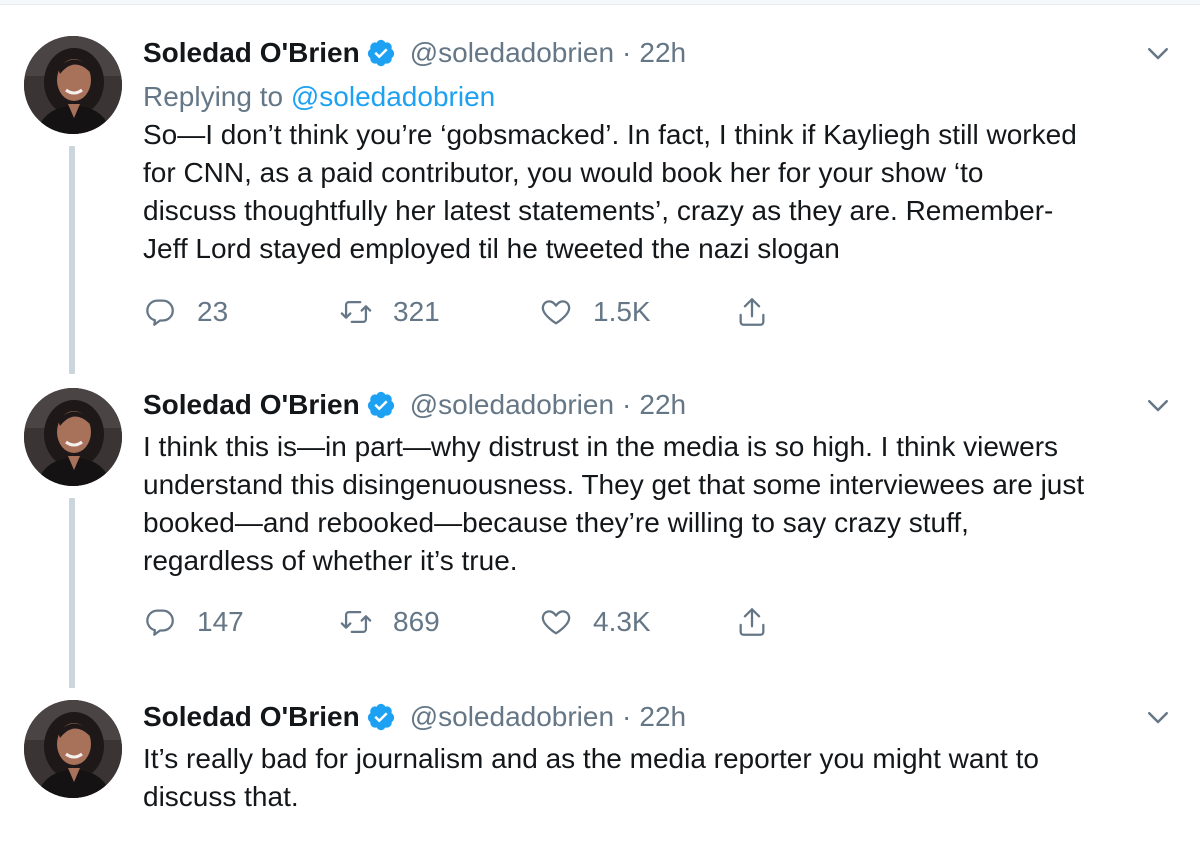 The width and height of the screenshot is (1200, 842). Describe the element at coordinates (416, 621) in the screenshot. I see `retweet-count: 869` at that location.